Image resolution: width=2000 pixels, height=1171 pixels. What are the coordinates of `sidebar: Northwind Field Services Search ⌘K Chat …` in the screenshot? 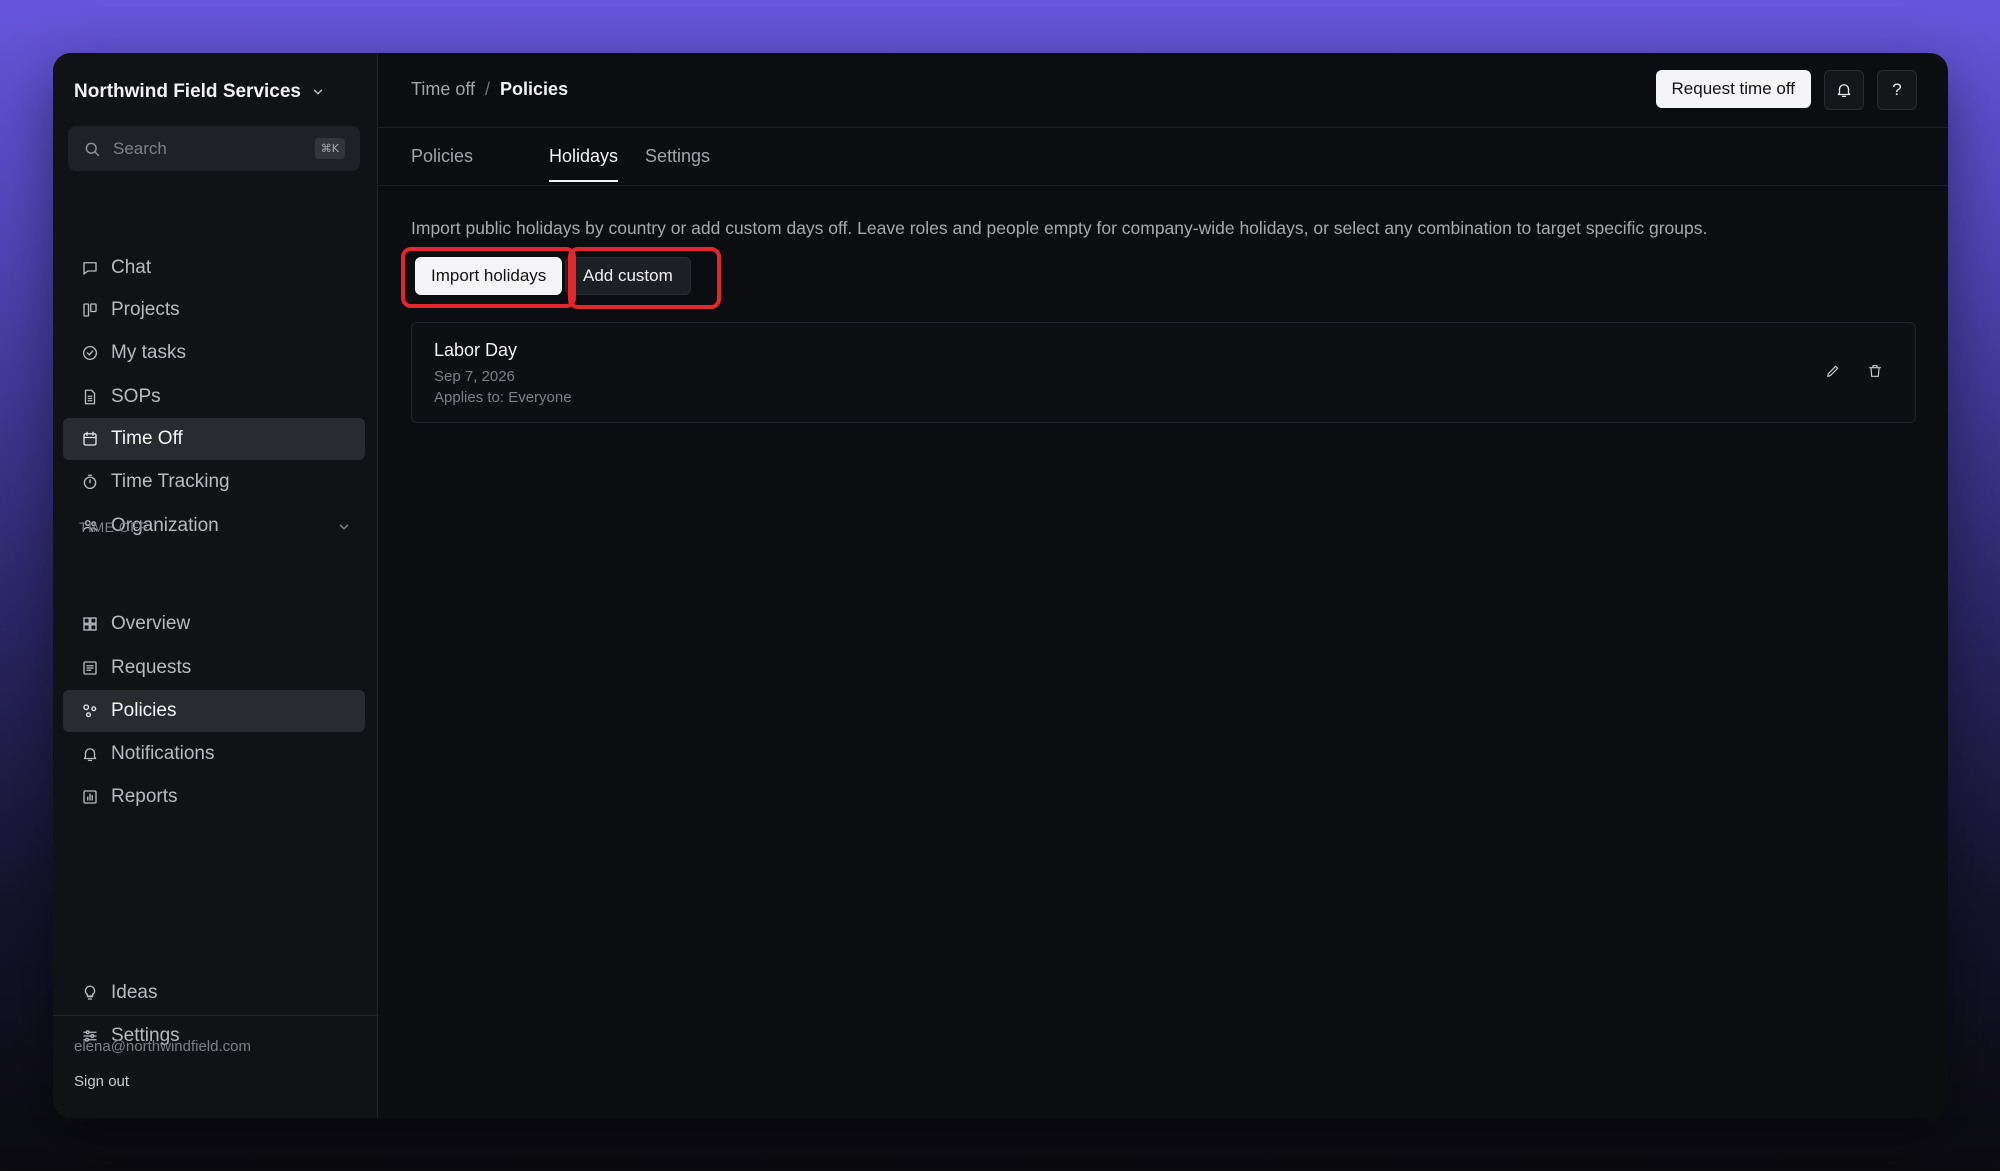 It's located at (215, 585).